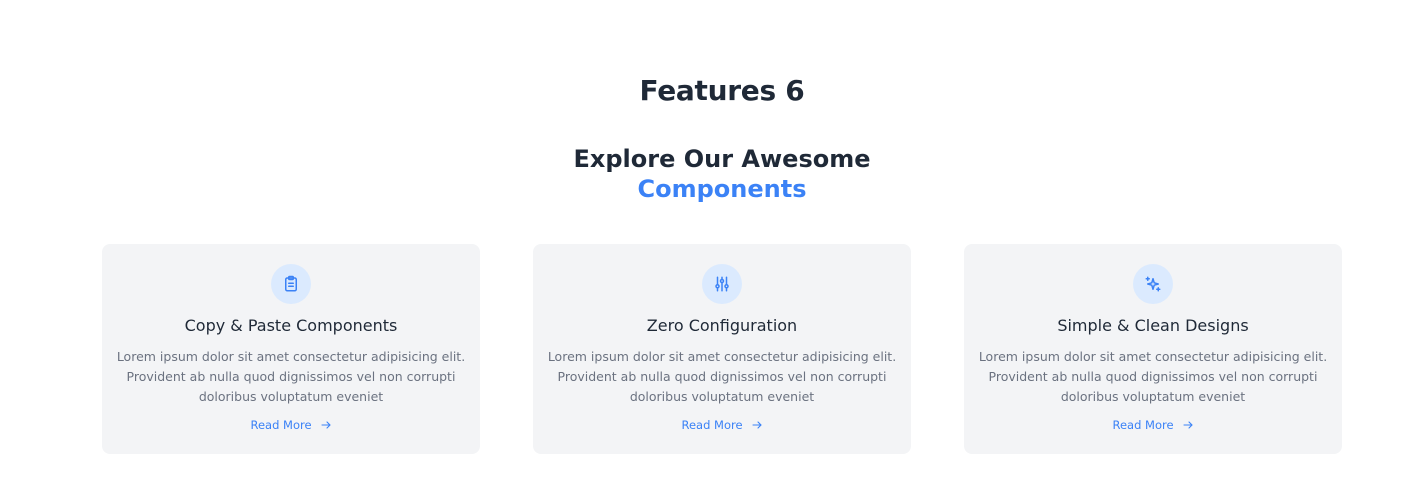  What do you see at coordinates (722, 325) in the screenshot?
I see `card-title: Zero Configuration` at bounding box center [722, 325].